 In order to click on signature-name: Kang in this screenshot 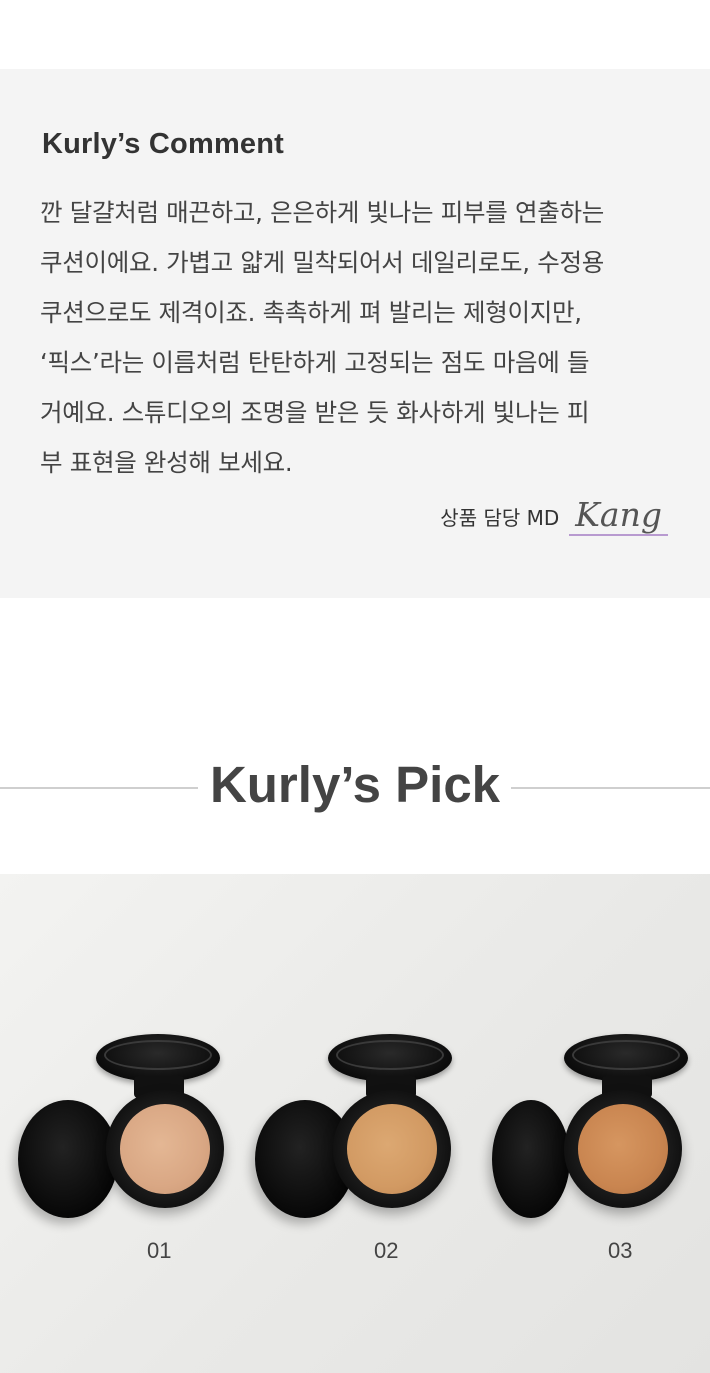, I will do `click(618, 517)`.